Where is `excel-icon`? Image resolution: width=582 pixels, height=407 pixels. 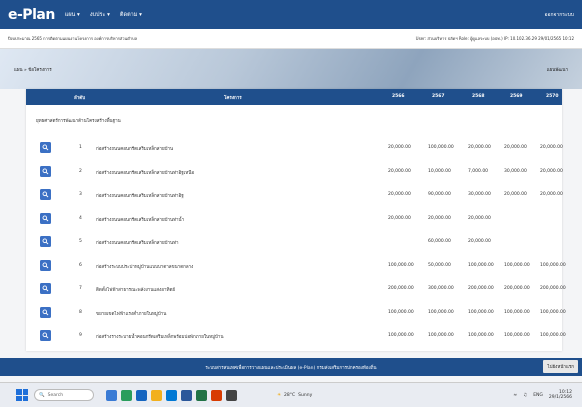
excel-icon is located at coordinates (201, 395).